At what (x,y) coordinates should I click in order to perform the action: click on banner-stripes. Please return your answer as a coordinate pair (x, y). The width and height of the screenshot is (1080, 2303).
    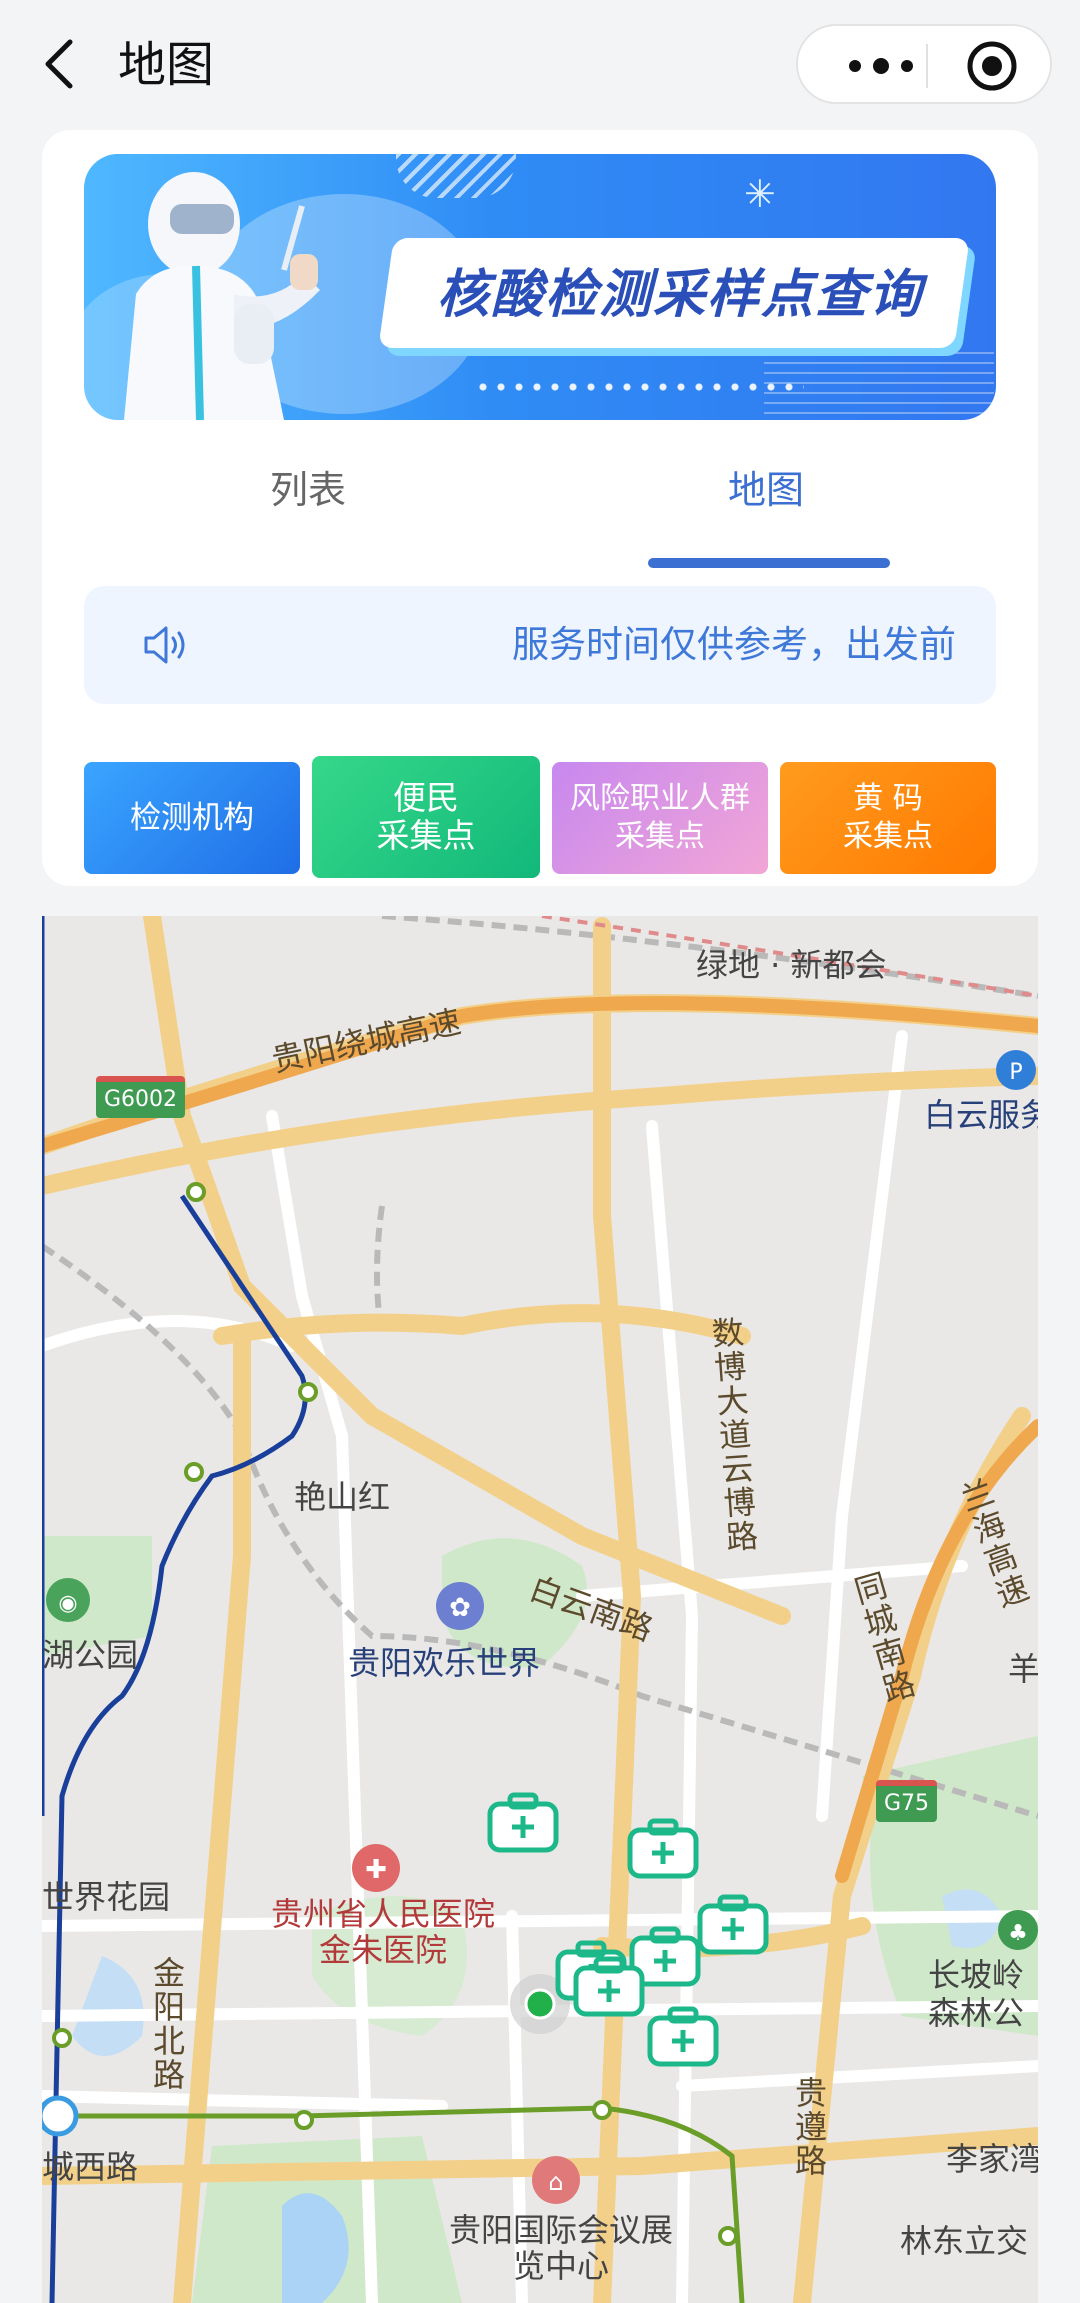
    Looking at the image, I should click on (456, 176).